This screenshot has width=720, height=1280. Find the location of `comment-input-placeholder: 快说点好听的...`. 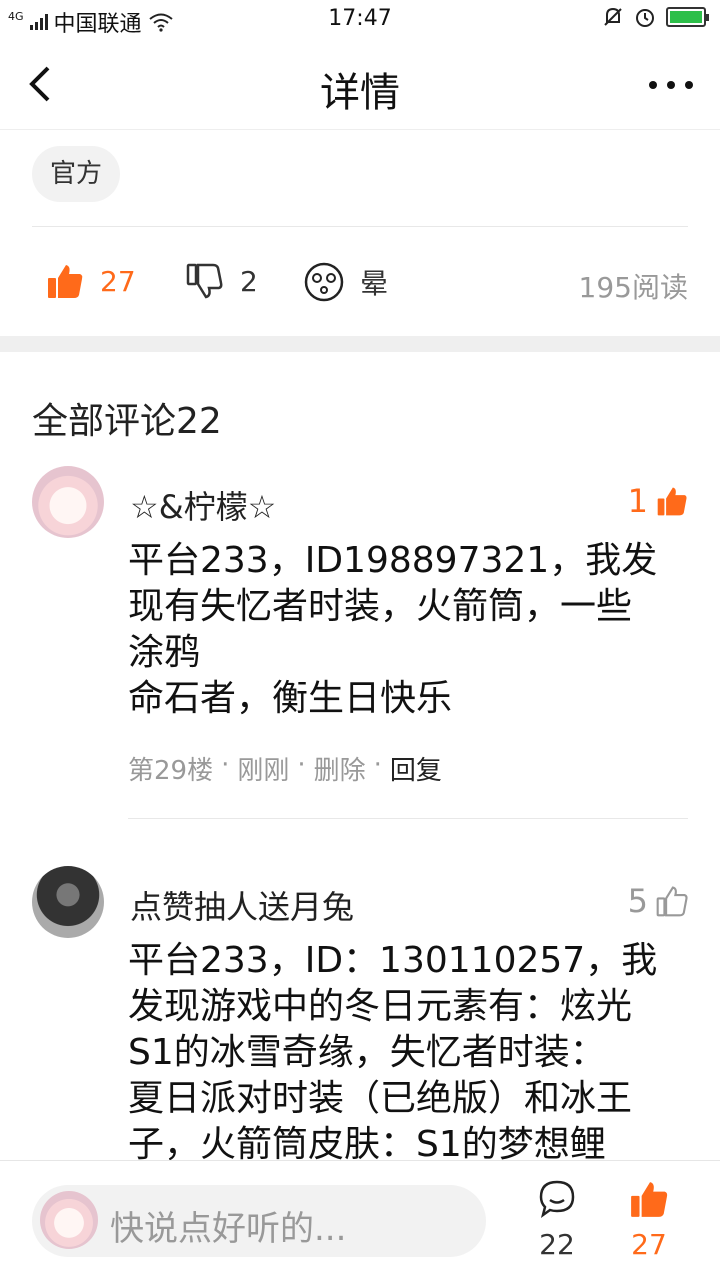

comment-input-placeholder: 快说点好听的... is located at coordinates (228, 1229).